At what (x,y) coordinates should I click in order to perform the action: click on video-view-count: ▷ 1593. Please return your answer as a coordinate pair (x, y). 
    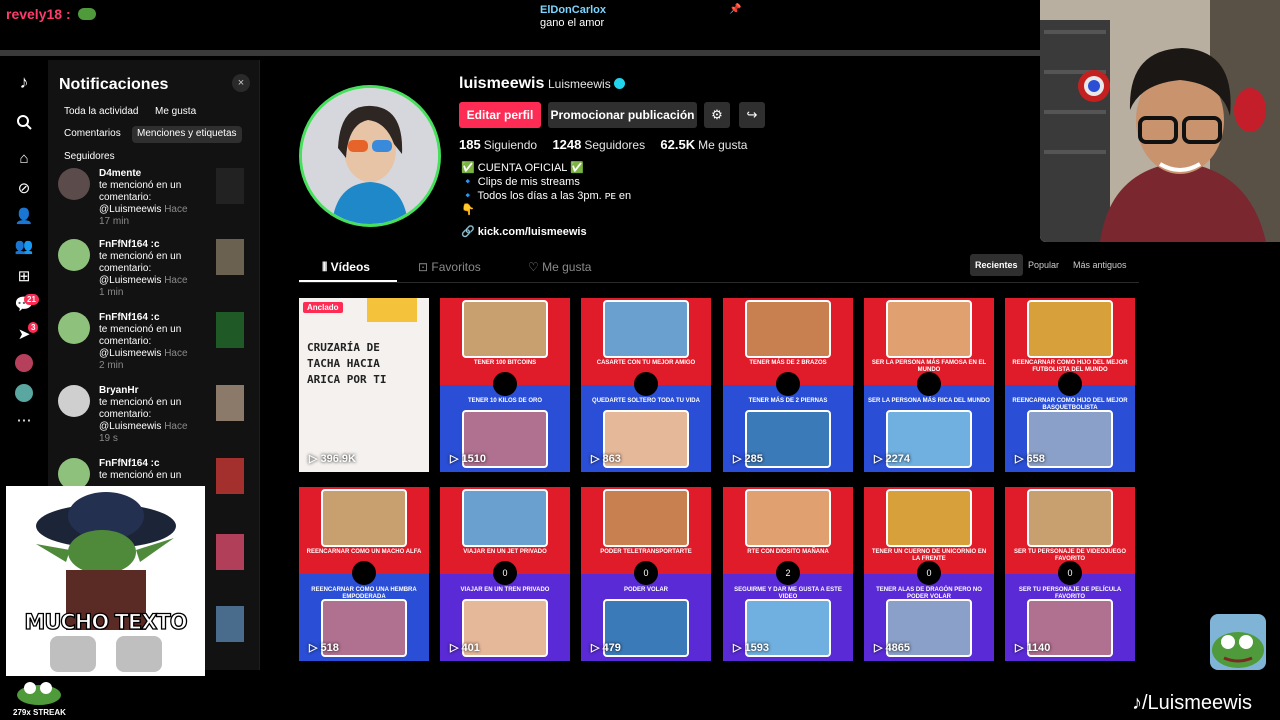
    Looking at the image, I should click on (751, 648).